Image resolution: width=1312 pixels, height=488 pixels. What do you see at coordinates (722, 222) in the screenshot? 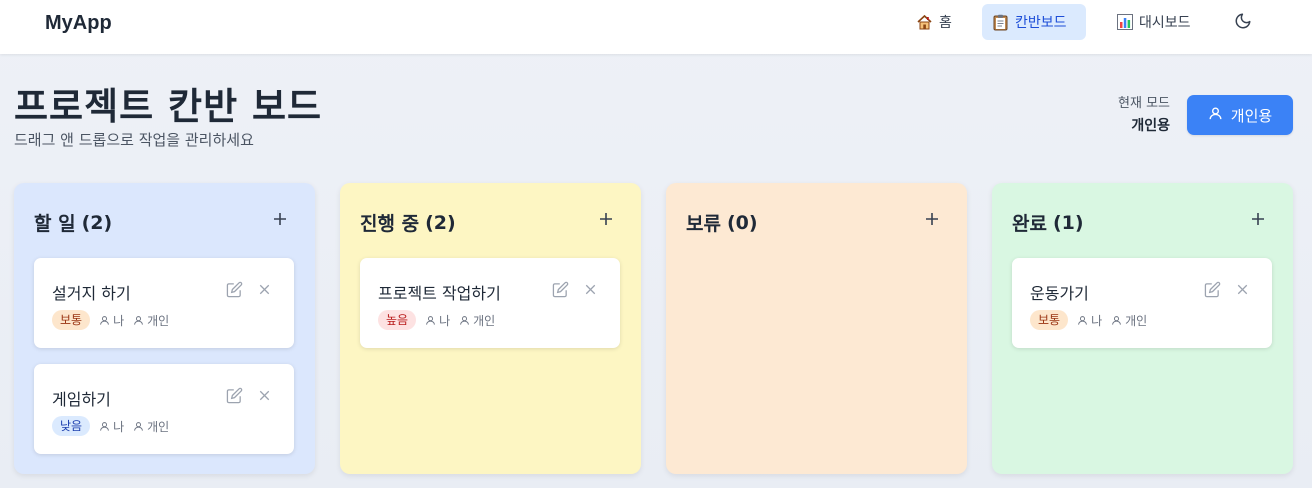
I see `column-header: 보류 (0)` at bounding box center [722, 222].